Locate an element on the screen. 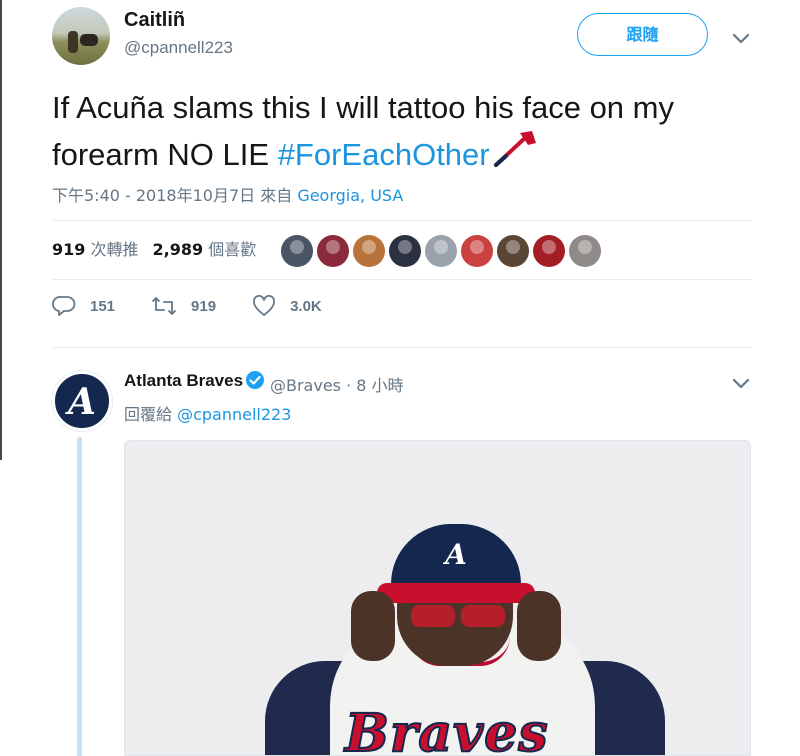 The image size is (800, 756). tweet-stats: 919 次轉推 2,989 個喜歡 is located at coordinates (154, 248).